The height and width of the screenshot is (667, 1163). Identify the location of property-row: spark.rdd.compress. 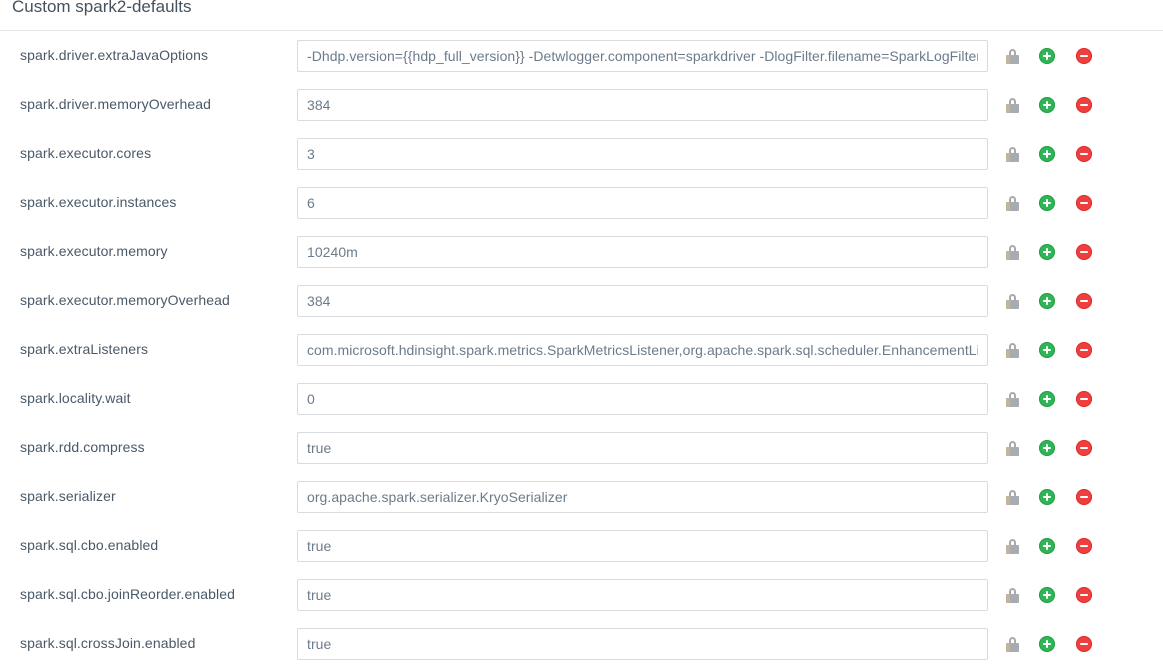
(581, 447).